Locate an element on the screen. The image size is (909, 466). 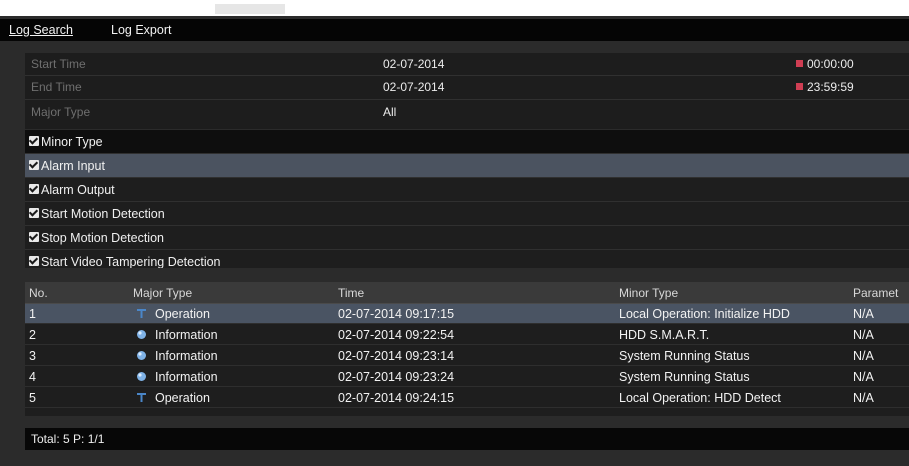
cell-minor-type: Local Operation: HDD Detect is located at coordinates (700, 398).